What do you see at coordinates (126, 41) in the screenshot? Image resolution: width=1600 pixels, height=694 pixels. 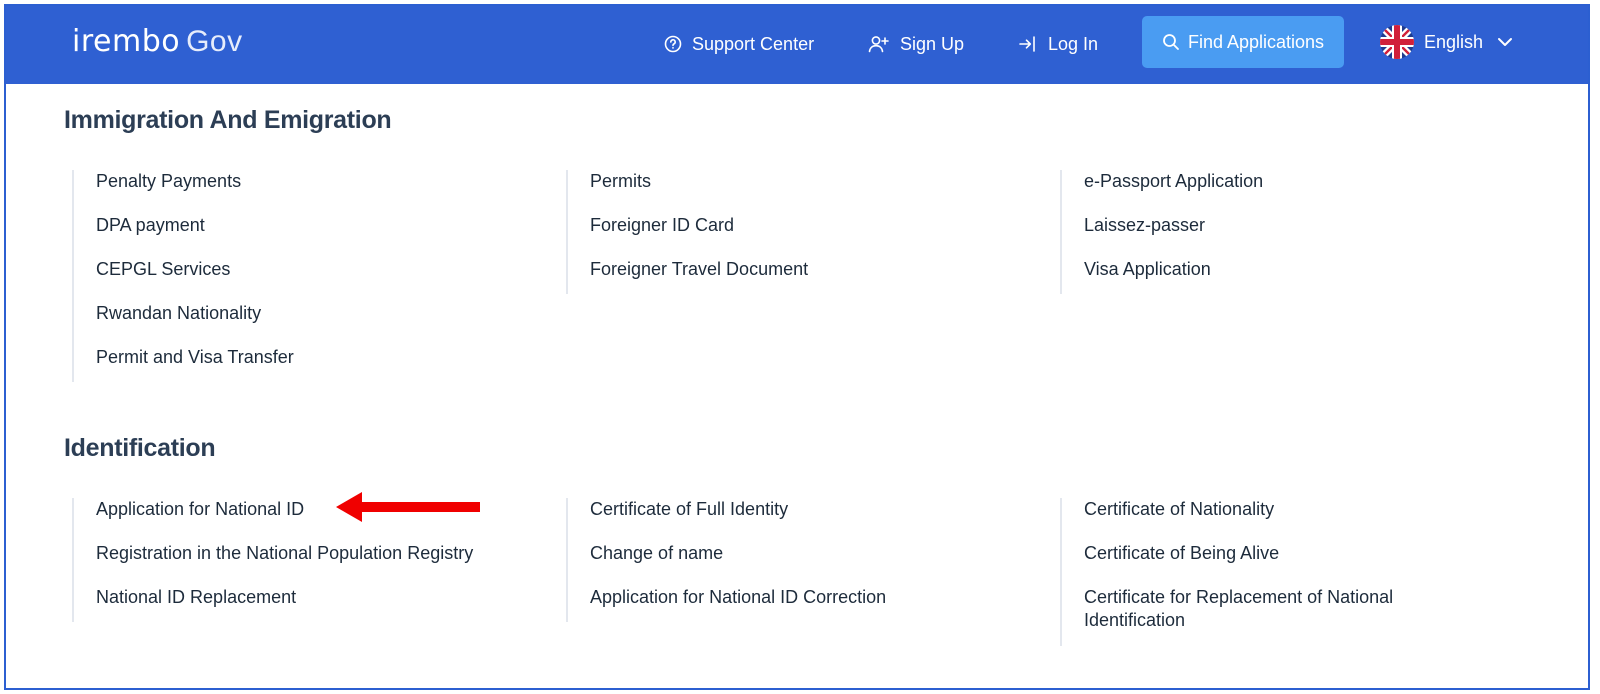 I see `brand-name: irembo` at bounding box center [126, 41].